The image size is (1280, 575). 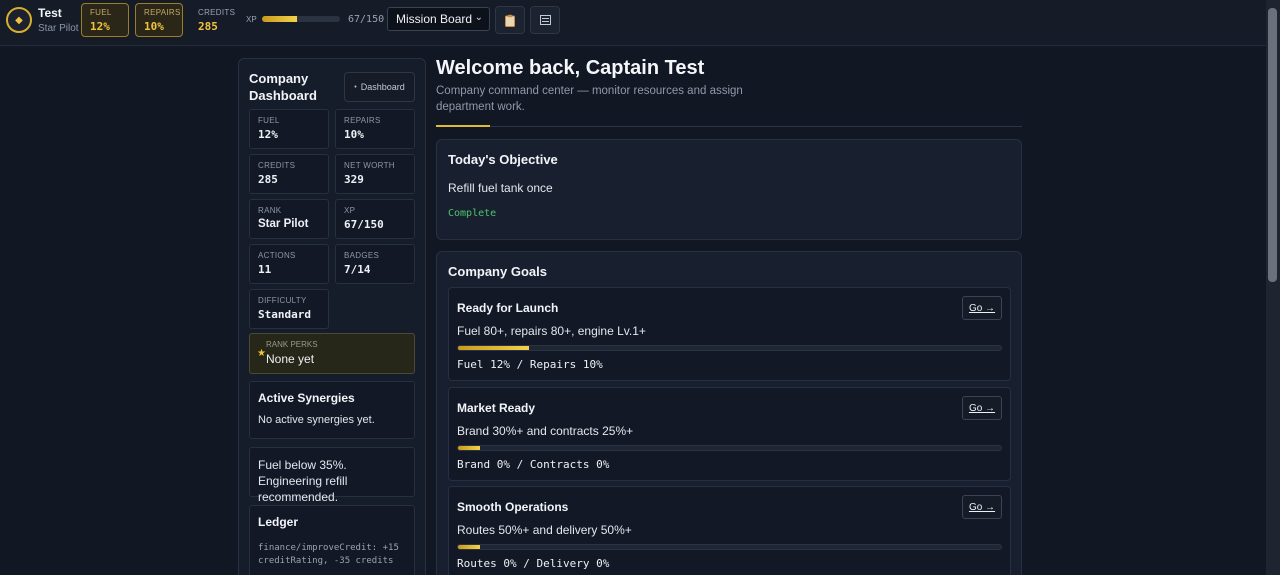 I want to click on goal-status: Fuel 12% / Repairs 10%, so click(x=530, y=364).